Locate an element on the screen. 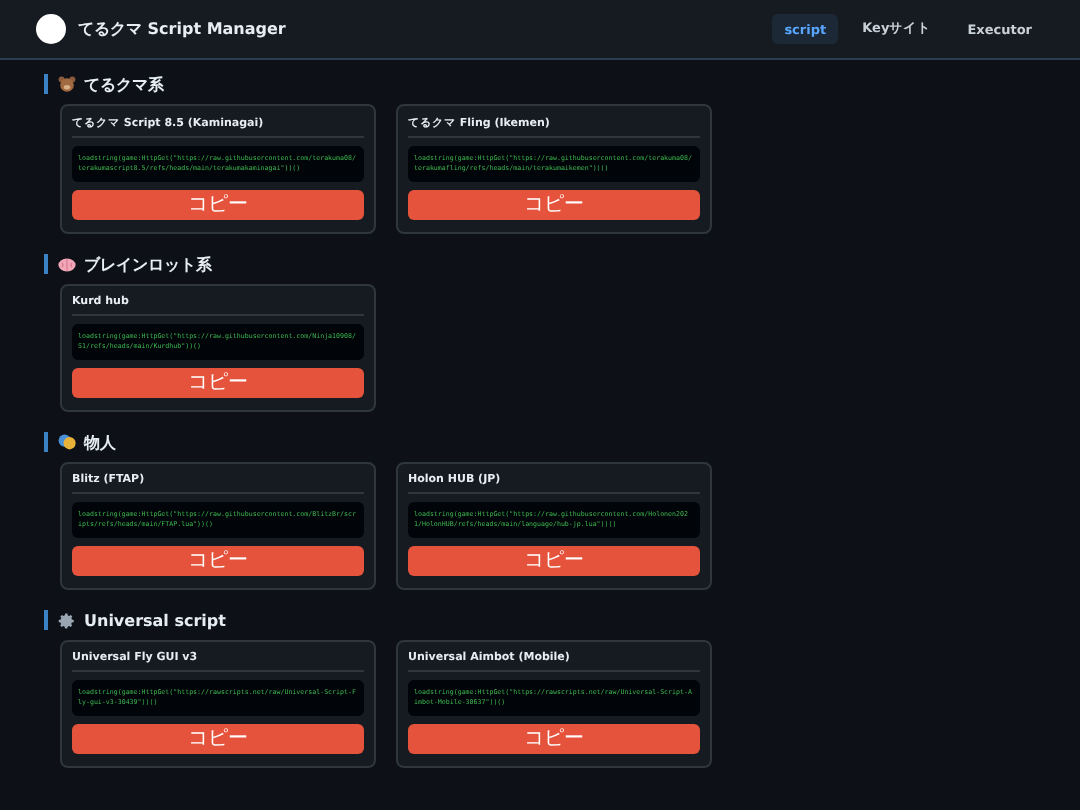  section-title: Universal script is located at coordinates (155, 620).